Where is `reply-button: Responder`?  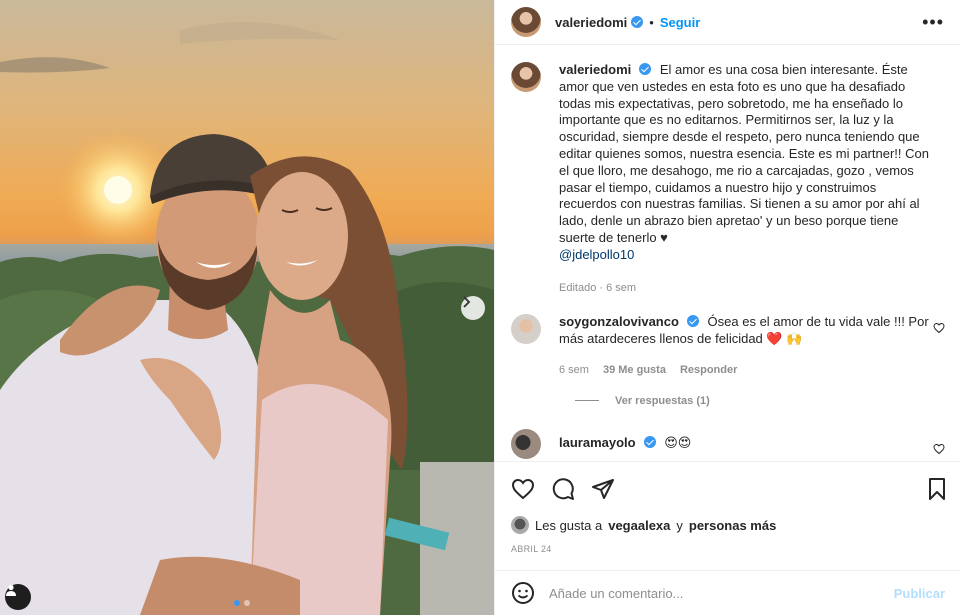
reply-button: Responder is located at coordinates (708, 370).